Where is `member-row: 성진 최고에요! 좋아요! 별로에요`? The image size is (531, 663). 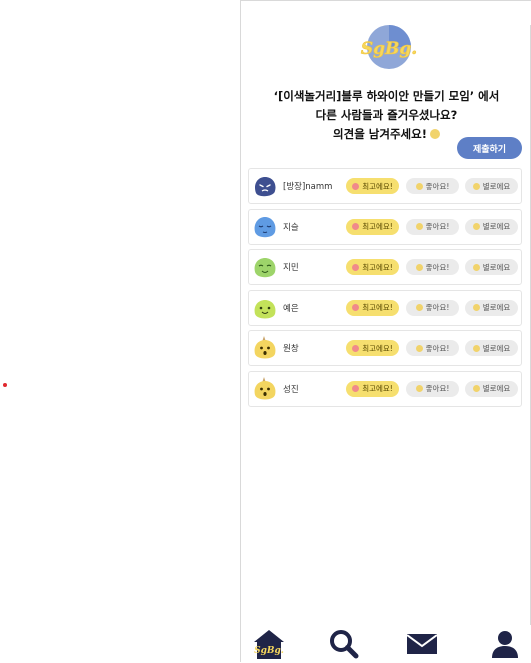
member-row: 성진 최고에요! 좋아요! 별로에요 is located at coordinates (385, 388).